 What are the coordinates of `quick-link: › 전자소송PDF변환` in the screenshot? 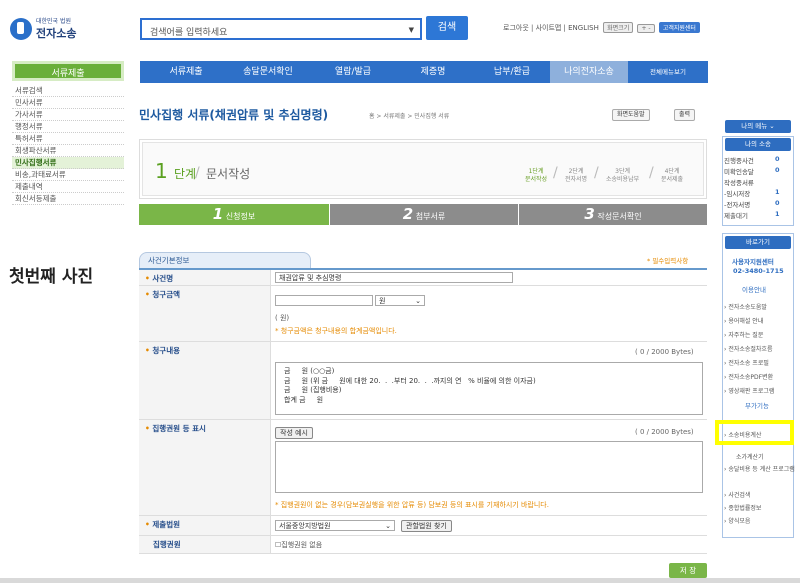 It's located at (748, 376).